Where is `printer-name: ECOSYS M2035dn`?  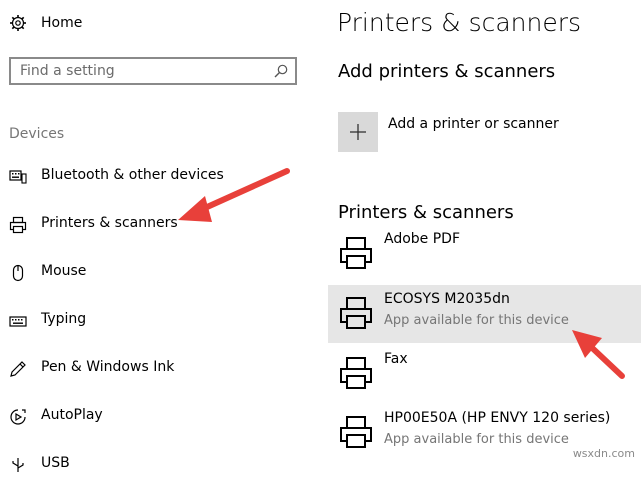
printer-name: ECOSYS M2035dn is located at coordinates (447, 299).